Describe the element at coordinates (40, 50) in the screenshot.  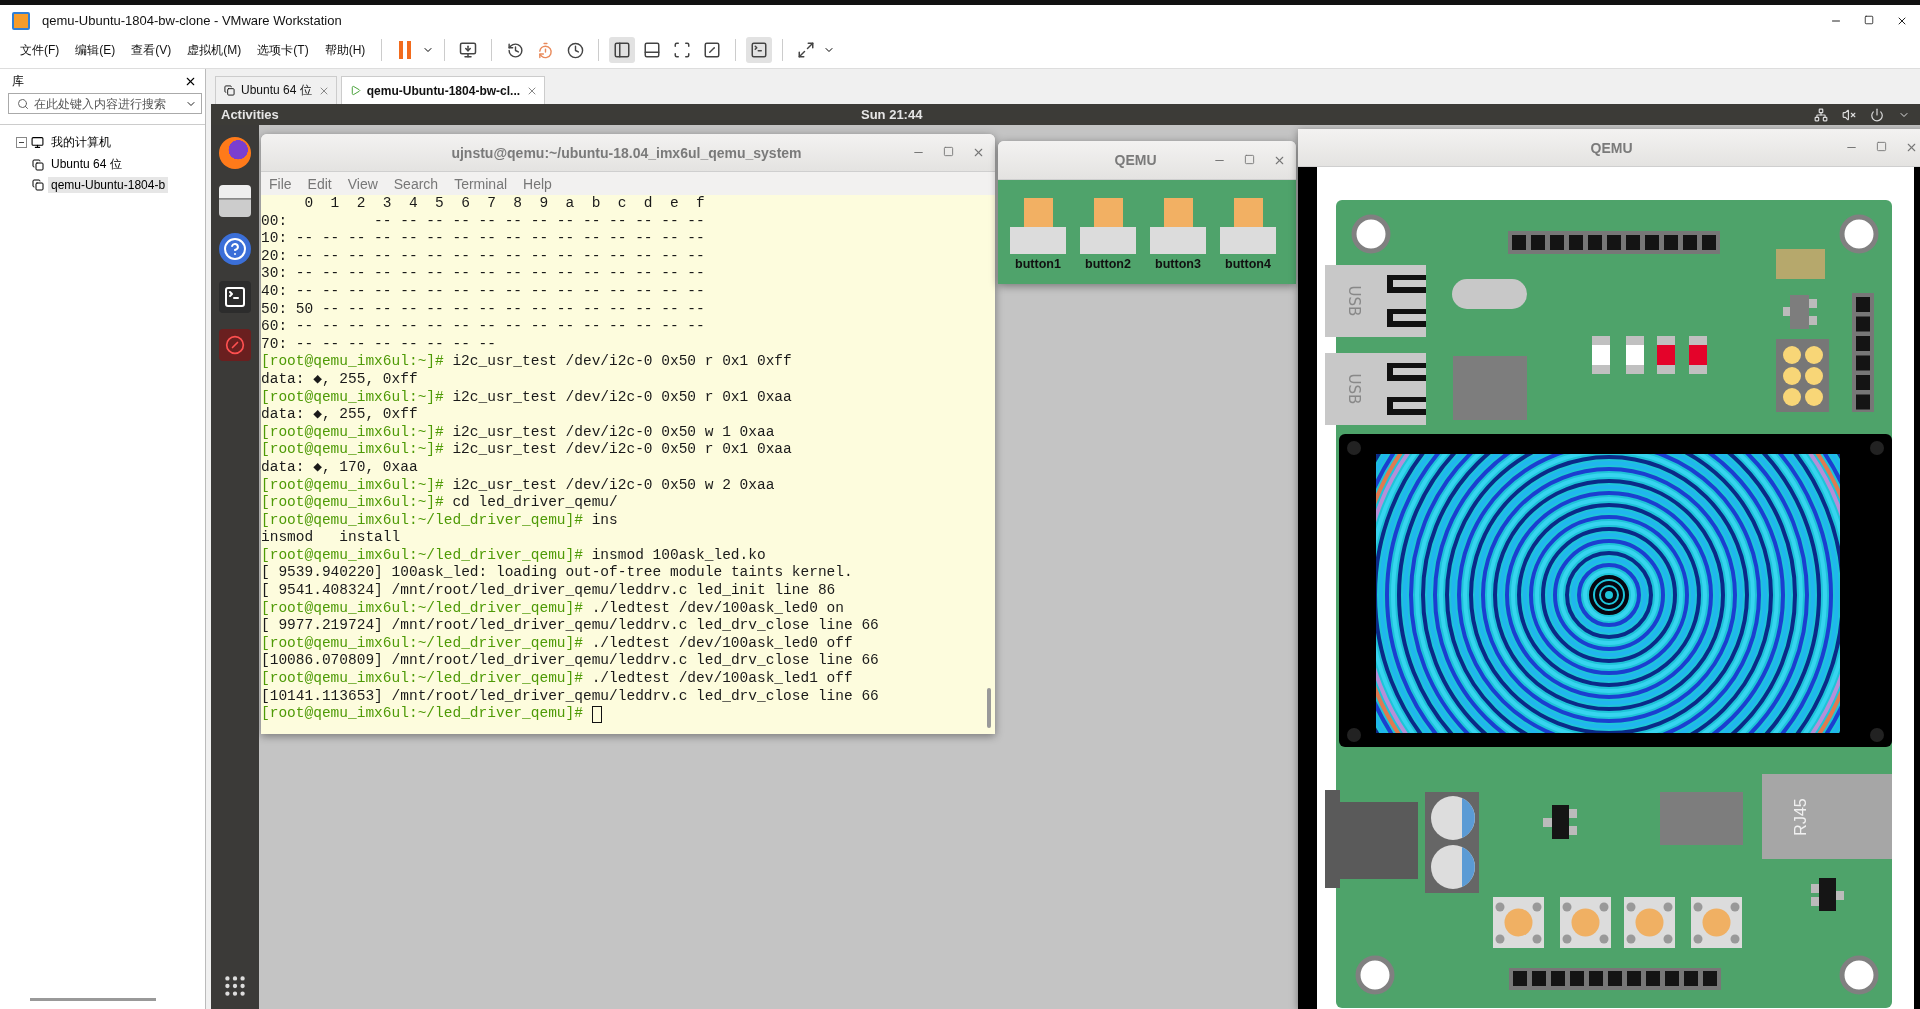
I see `menu-item: 文件(F)` at that location.